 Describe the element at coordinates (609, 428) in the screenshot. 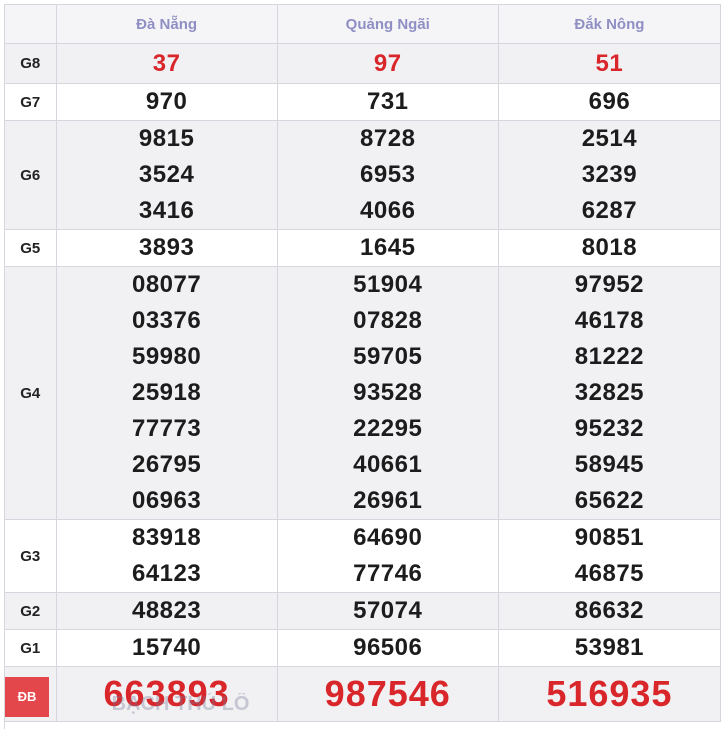

I see `prize-number: 95232` at that location.